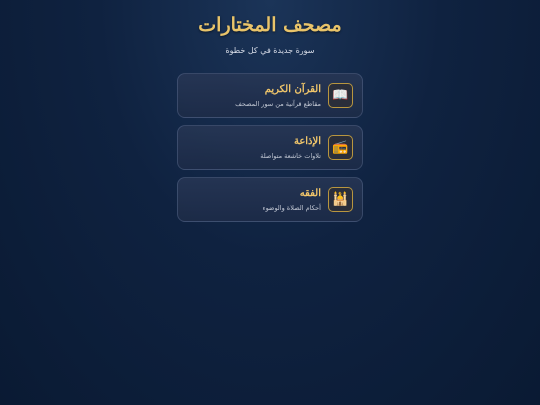  What do you see at coordinates (307, 141) in the screenshot?
I see `card-title: الإذاعة` at bounding box center [307, 141].